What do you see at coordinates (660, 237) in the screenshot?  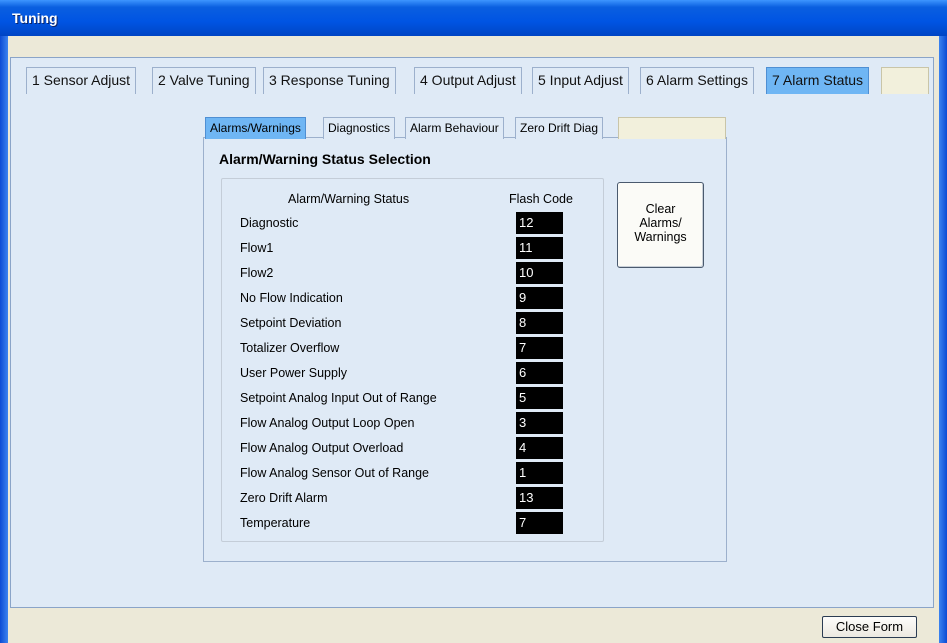 I see `clear-button-line3: Warnings` at bounding box center [660, 237].